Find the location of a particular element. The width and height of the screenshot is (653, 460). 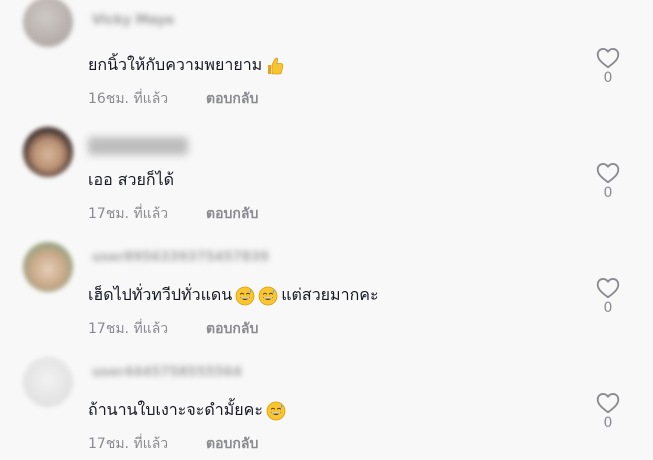

comment-text: ยกนิ้วให้กับความพยายาม is located at coordinates (186, 65).